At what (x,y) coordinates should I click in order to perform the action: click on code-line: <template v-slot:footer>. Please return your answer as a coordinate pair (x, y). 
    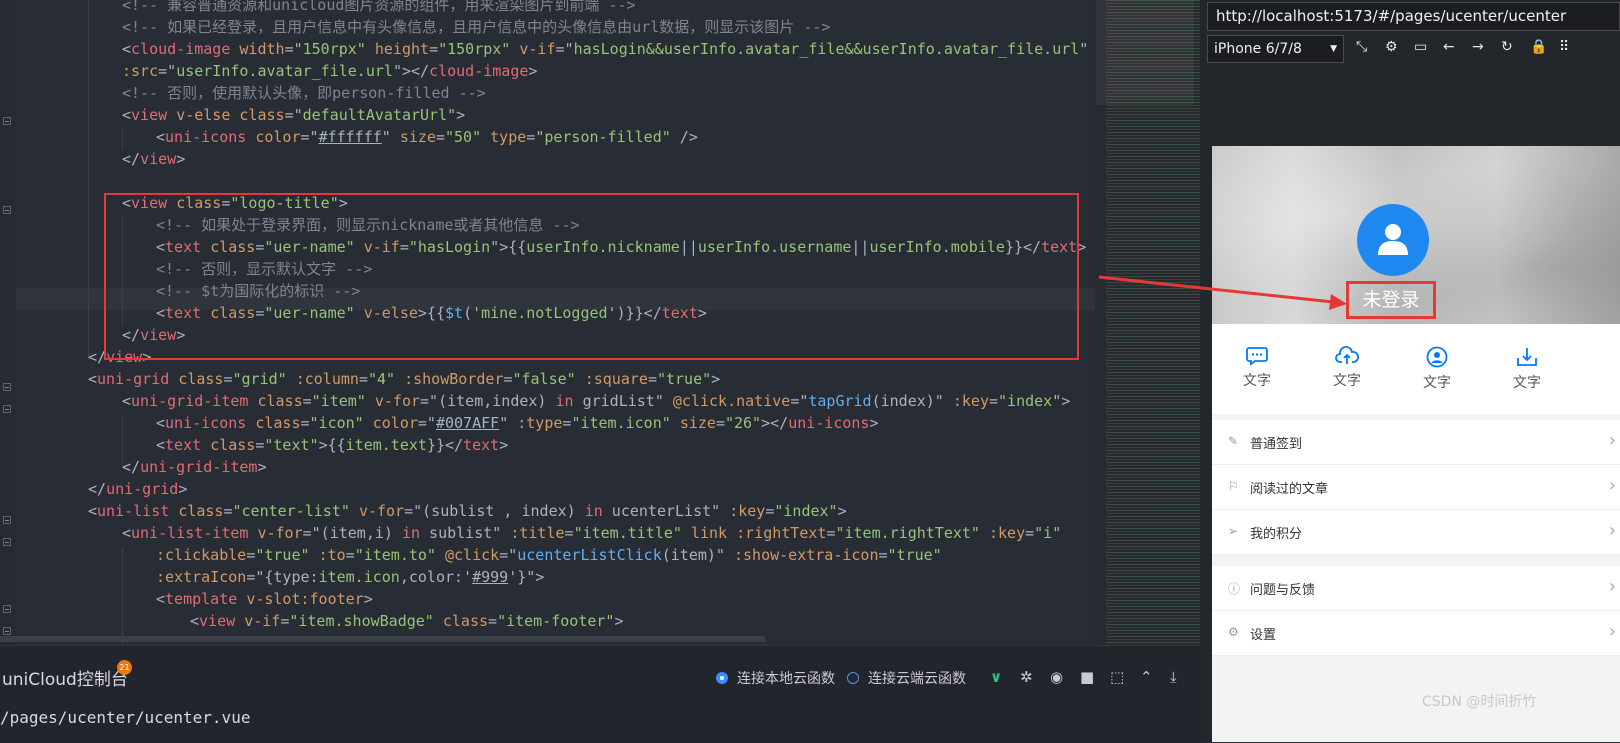
    Looking at the image, I should click on (264, 599).